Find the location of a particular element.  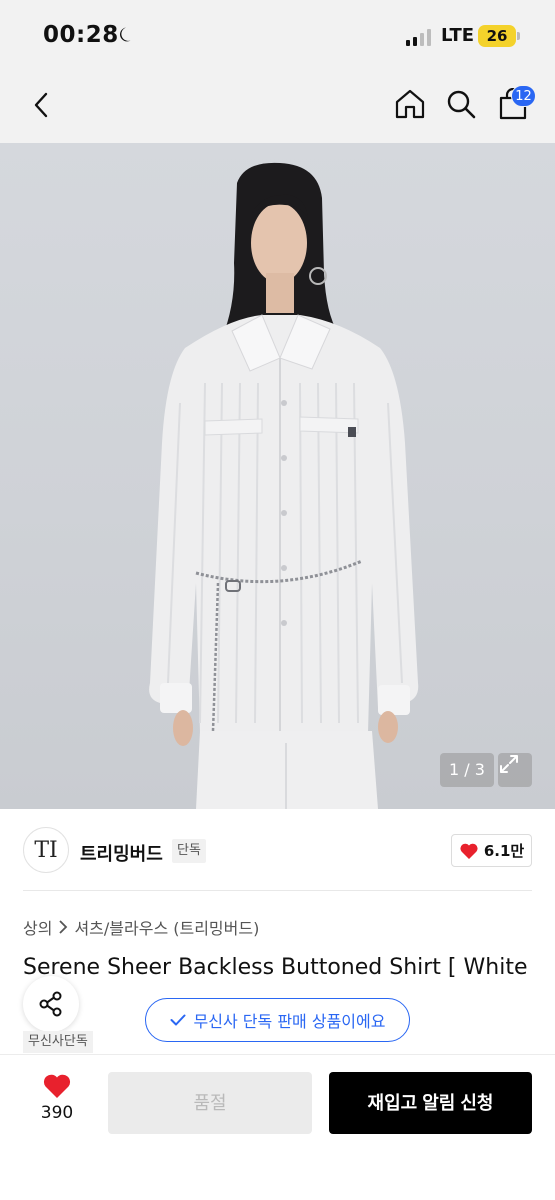

search-button is located at coordinates (461, 104).